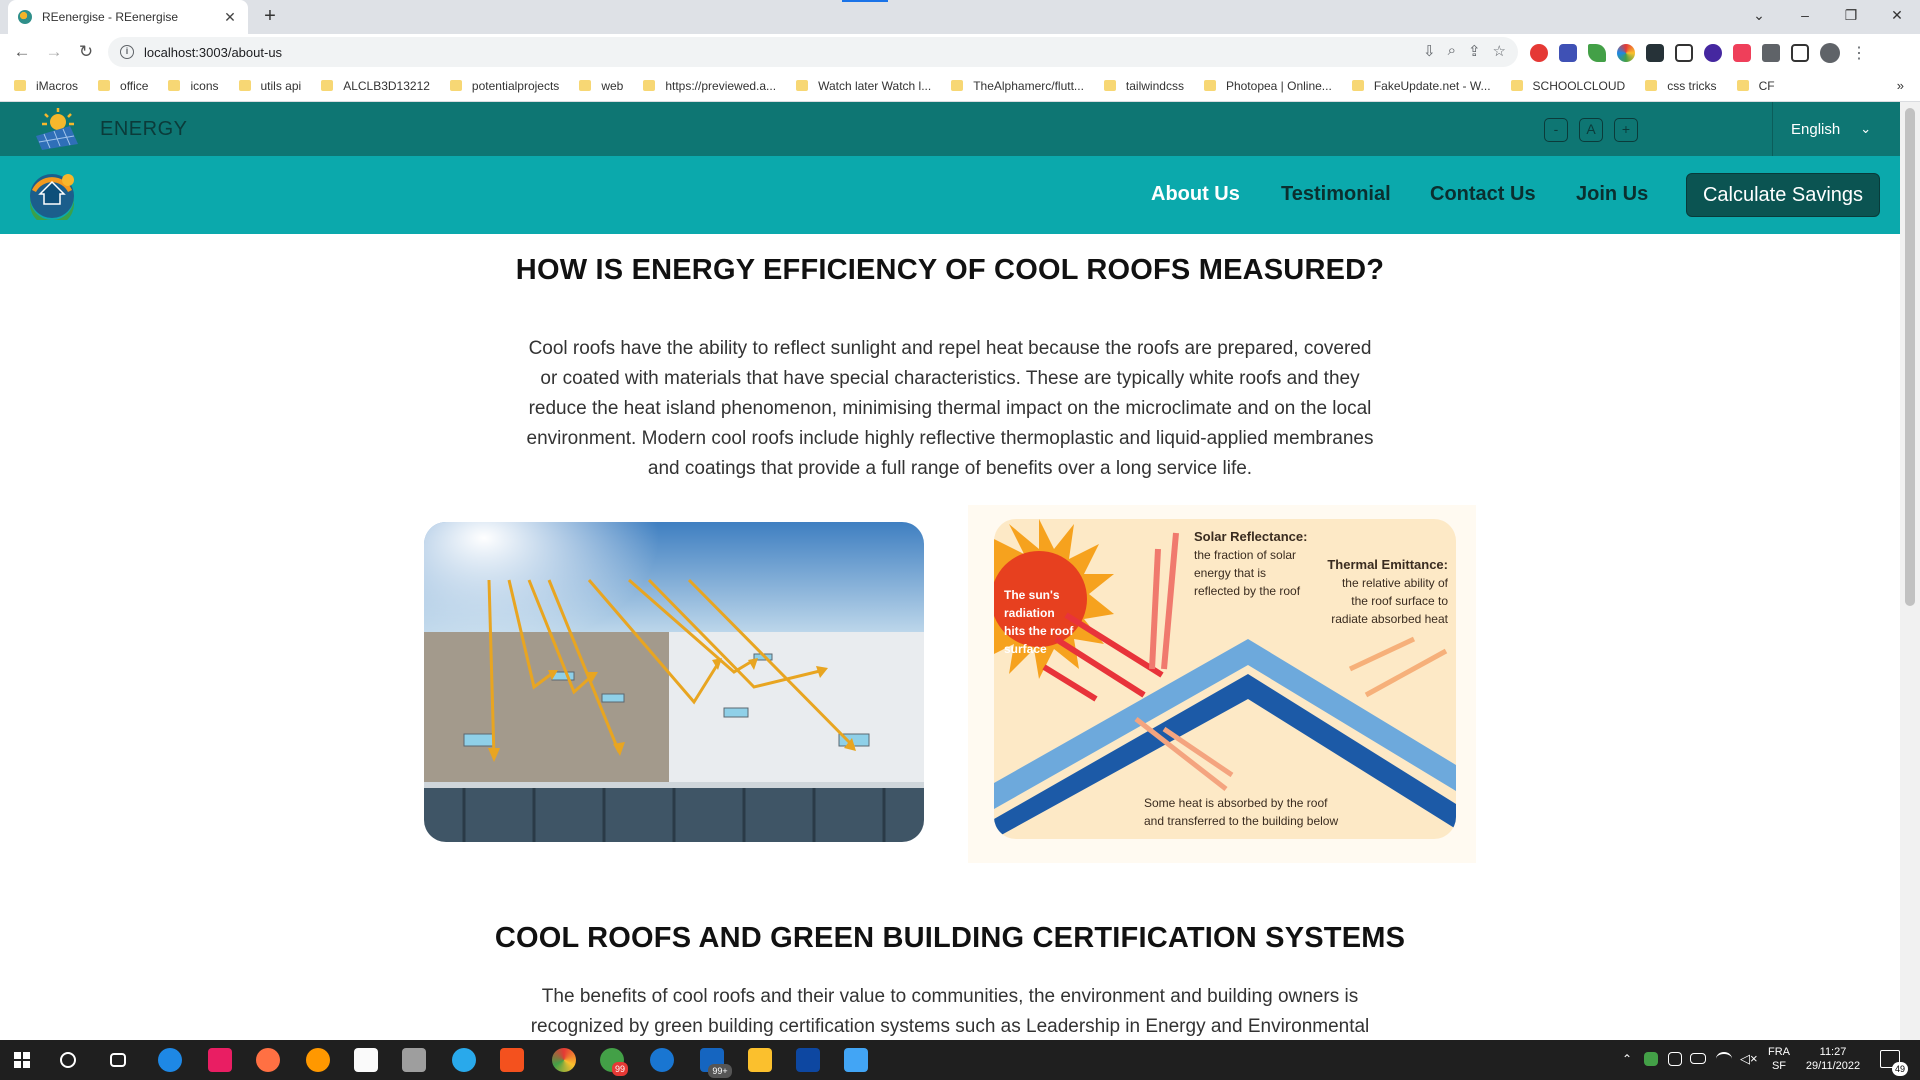  What do you see at coordinates (22, 52) in the screenshot?
I see `back-icon: ←` at bounding box center [22, 52].